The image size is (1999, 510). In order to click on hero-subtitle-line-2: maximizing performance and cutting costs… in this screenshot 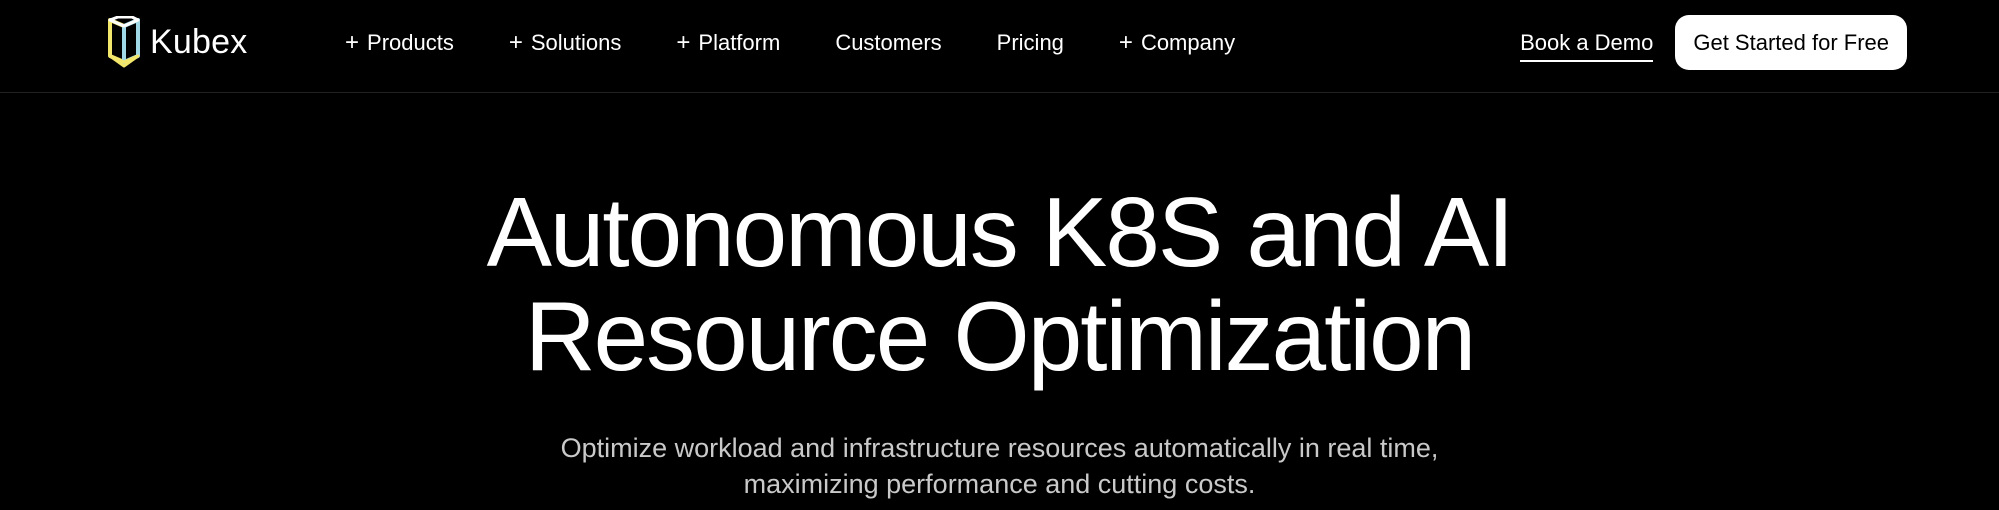, I will do `click(999, 484)`.